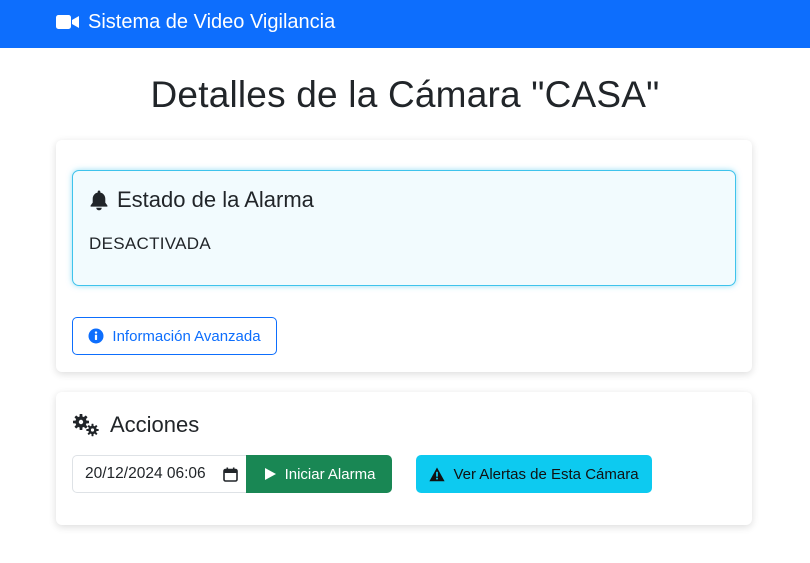 Image resolution: width=810 pixels, height=563 pixels. Describe the element at coordinates (68, 22) in the screenshot. I see `video-camera-icon` at that location.